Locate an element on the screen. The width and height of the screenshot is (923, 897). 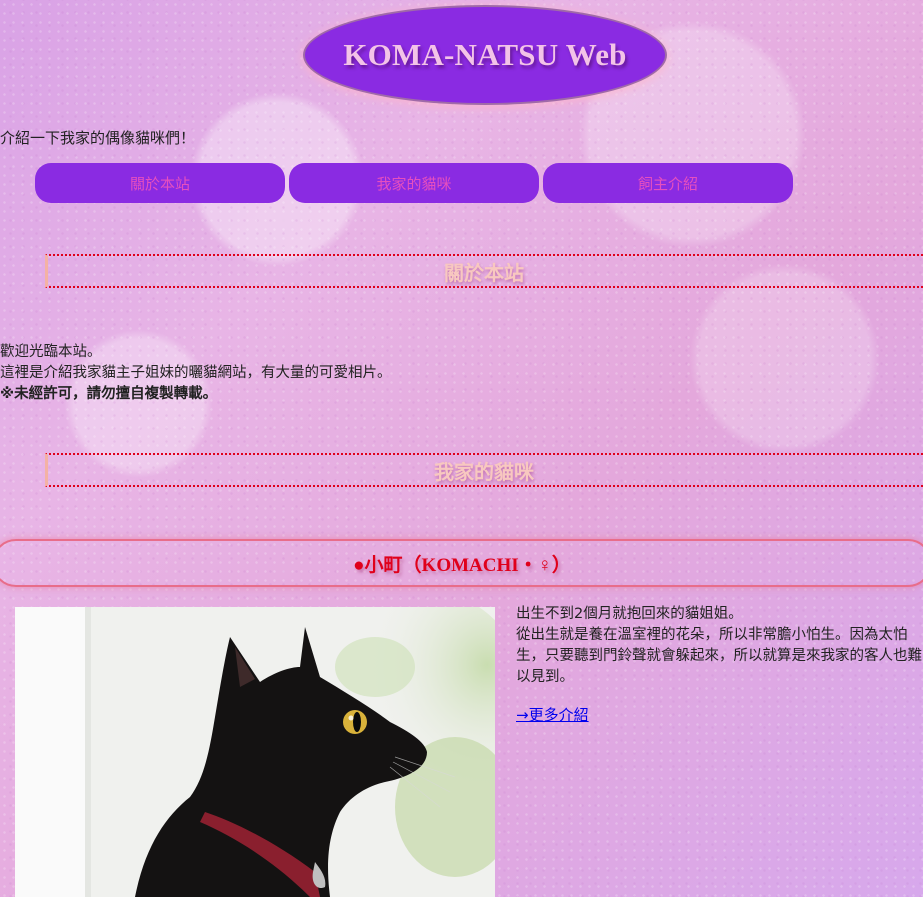
site-logo: KOMA-NATSU Web is located at coordinates (485, 55).